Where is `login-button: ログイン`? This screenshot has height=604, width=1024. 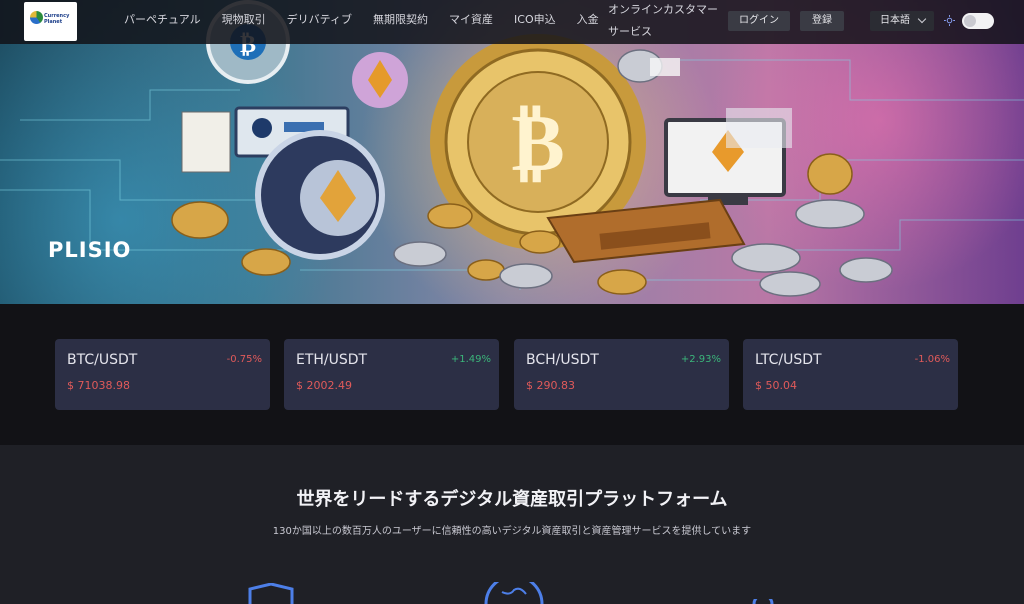 login-button: ログイン is located at coordinates (759, 21).